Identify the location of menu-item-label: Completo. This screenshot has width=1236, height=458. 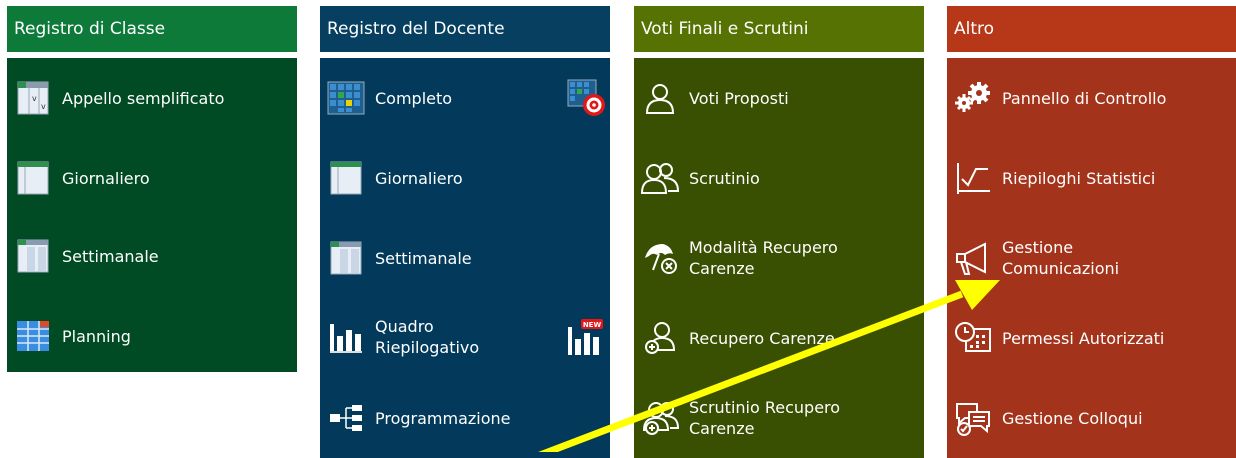
(414, 98).